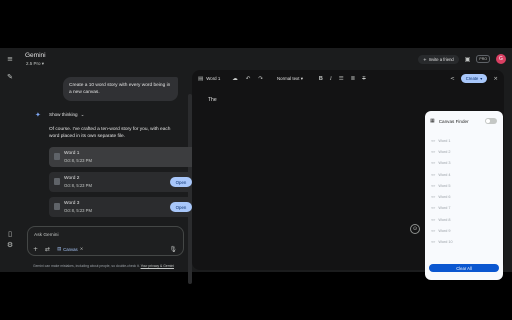 The image size is (512, 320). What do you see at coordinates (415, 229) in the screenshot?
I see `canvas-finder-toggle-icon: ⊙` at bounding box center [415, 229].